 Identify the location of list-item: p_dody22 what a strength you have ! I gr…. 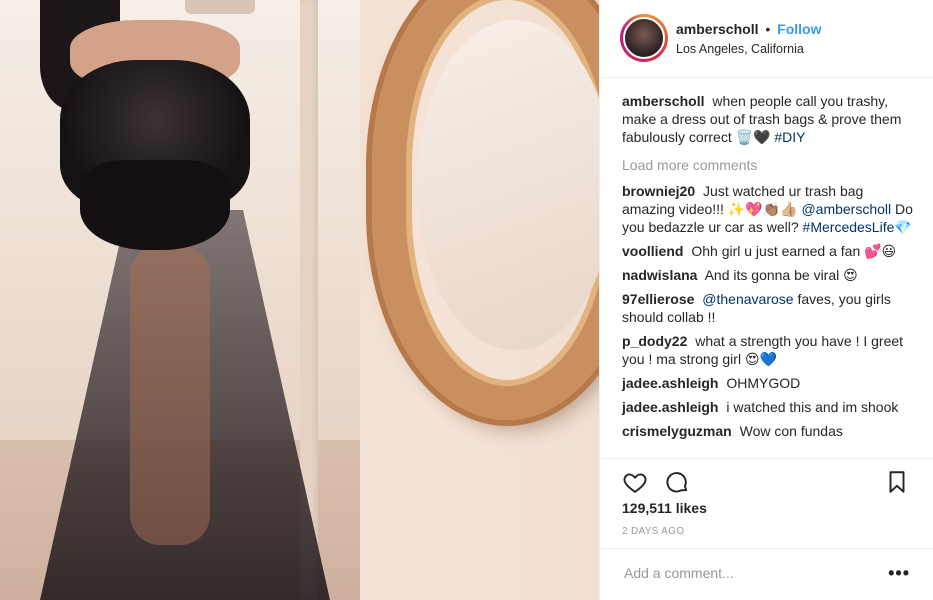
(770, 350).